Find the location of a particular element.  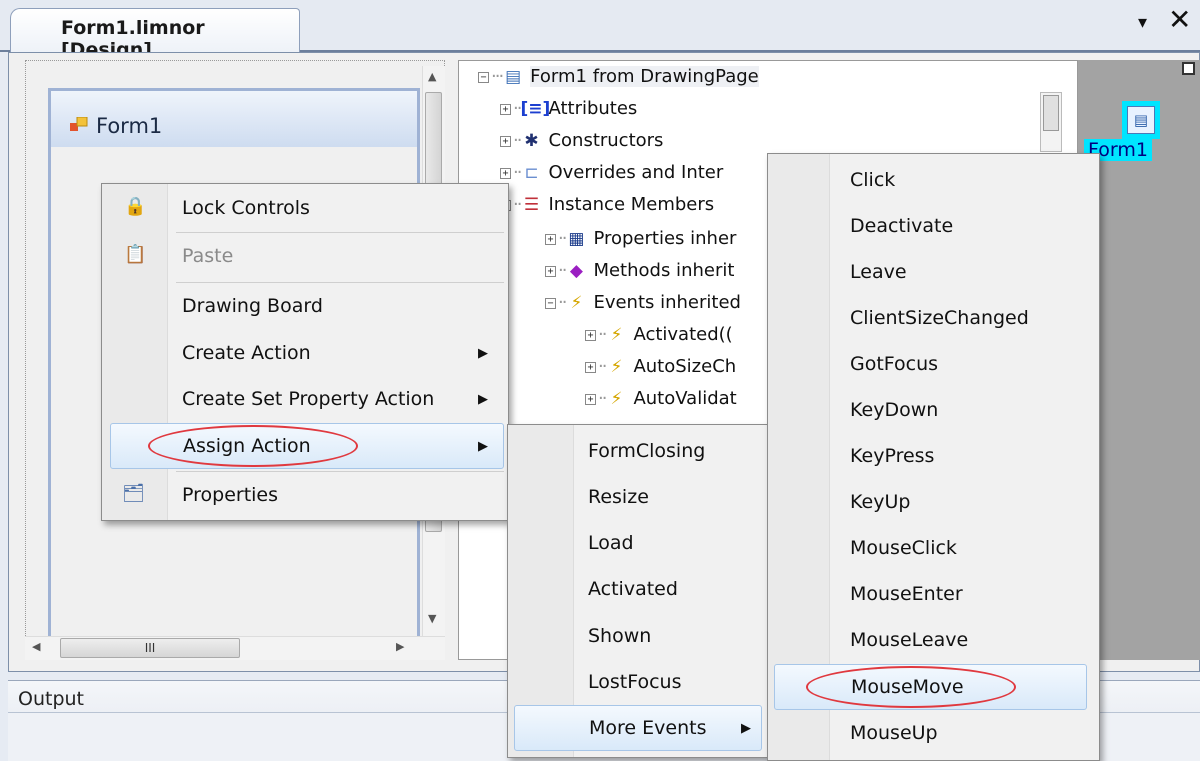

menu-item-label: MouseUp is located at coordinates (894, 733).